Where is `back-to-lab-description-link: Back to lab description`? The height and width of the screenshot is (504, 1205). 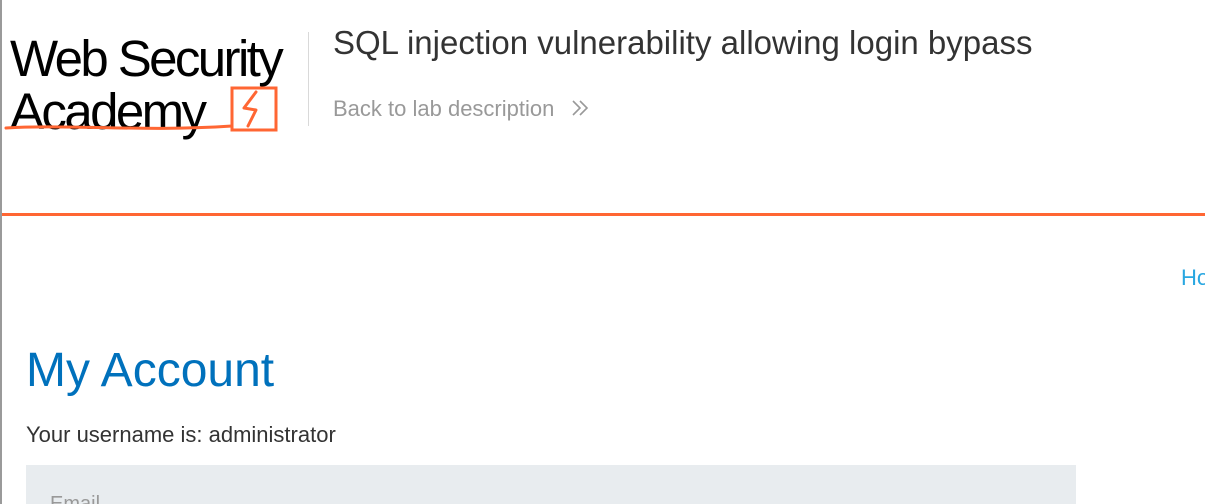
back-to-lab-description-link: Back to lab description is located at coordinates (461, 109).